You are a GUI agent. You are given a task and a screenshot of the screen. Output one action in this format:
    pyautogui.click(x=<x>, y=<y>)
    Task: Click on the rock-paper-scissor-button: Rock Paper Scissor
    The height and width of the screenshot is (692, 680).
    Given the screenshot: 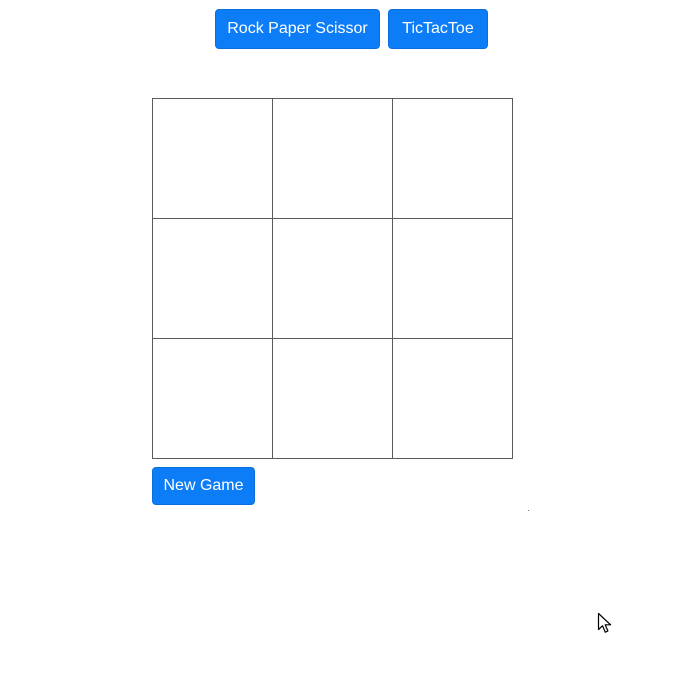 What is the action you would take?
    pyautogui.click(x=297, y=29)
    